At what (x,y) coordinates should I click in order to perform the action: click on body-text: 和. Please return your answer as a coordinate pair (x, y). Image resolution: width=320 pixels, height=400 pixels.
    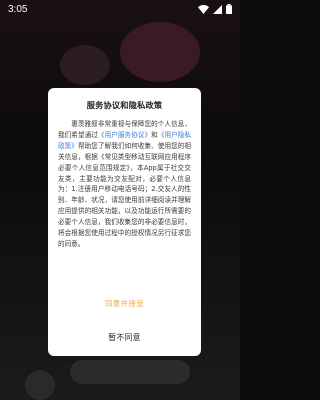
    Looking at the image, I should click on (154, 134).